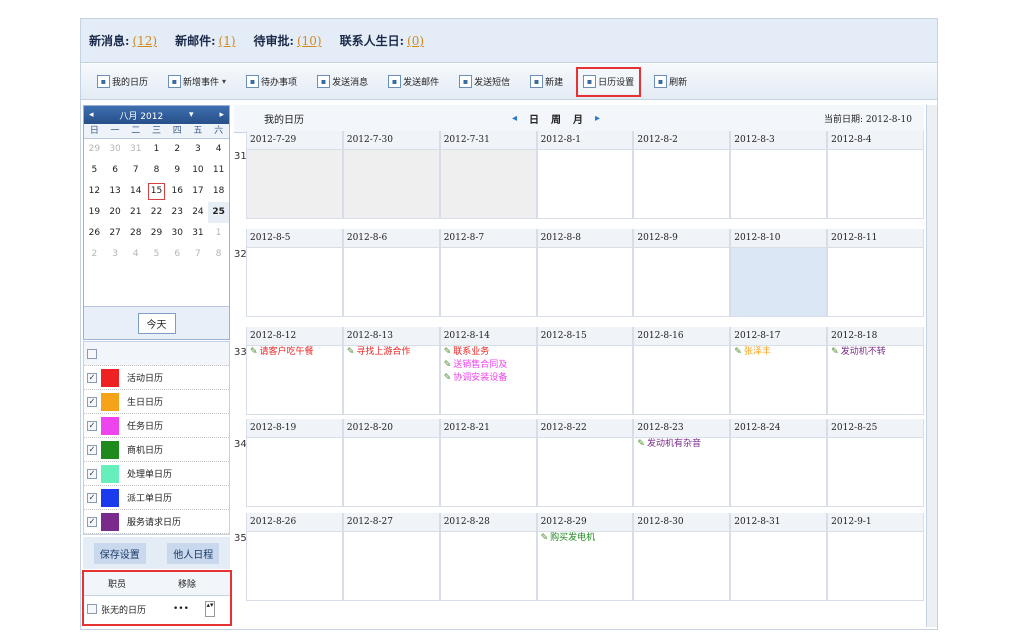  Describe the element at coordinates (578, 118) in the screenshot. I see `view-month-button: 月` at that location.